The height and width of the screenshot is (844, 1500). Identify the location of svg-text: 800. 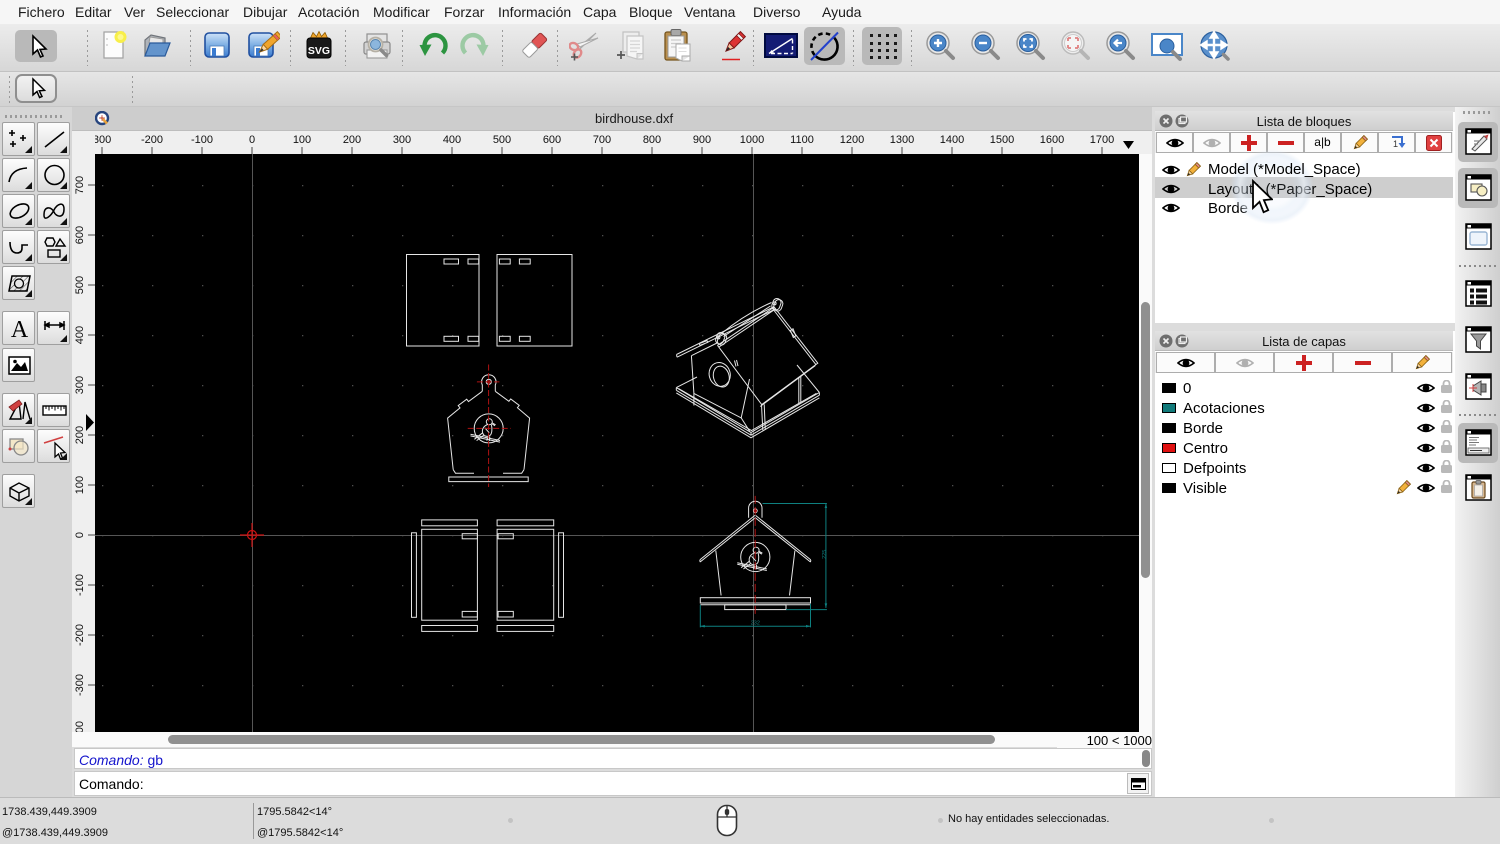
(652, 140).